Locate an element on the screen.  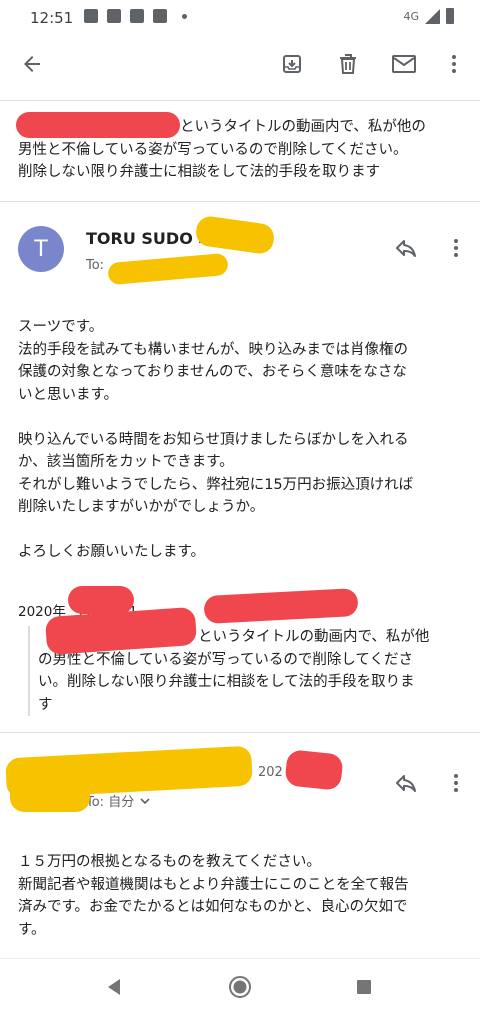
delete-button is located at coordinates (348, 64).